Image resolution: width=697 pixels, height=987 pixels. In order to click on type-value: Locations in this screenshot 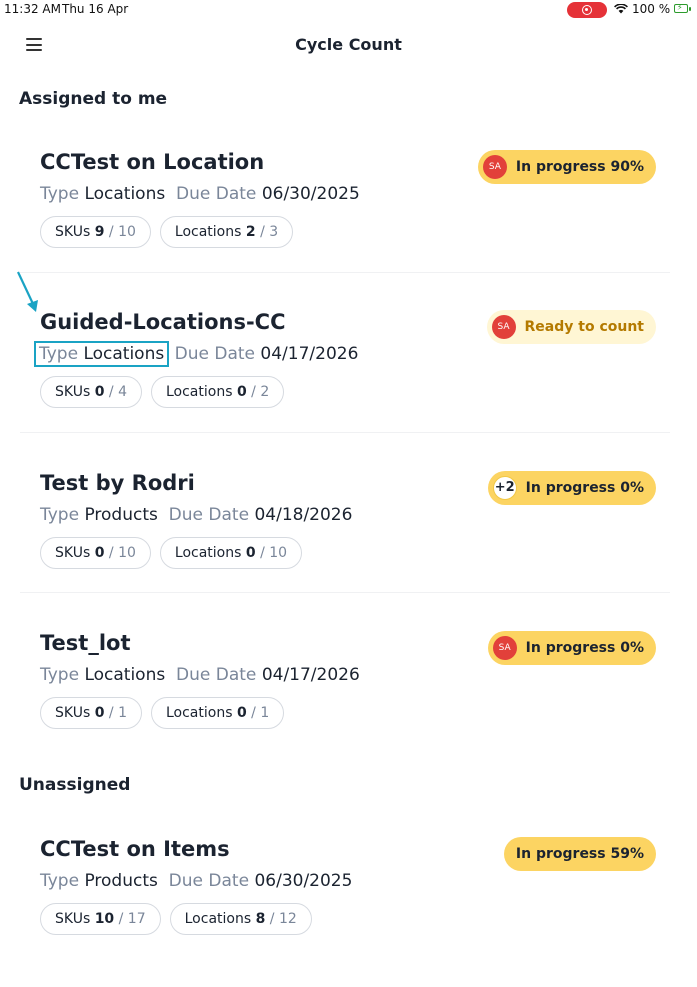, I will do `click(125, 675)`.